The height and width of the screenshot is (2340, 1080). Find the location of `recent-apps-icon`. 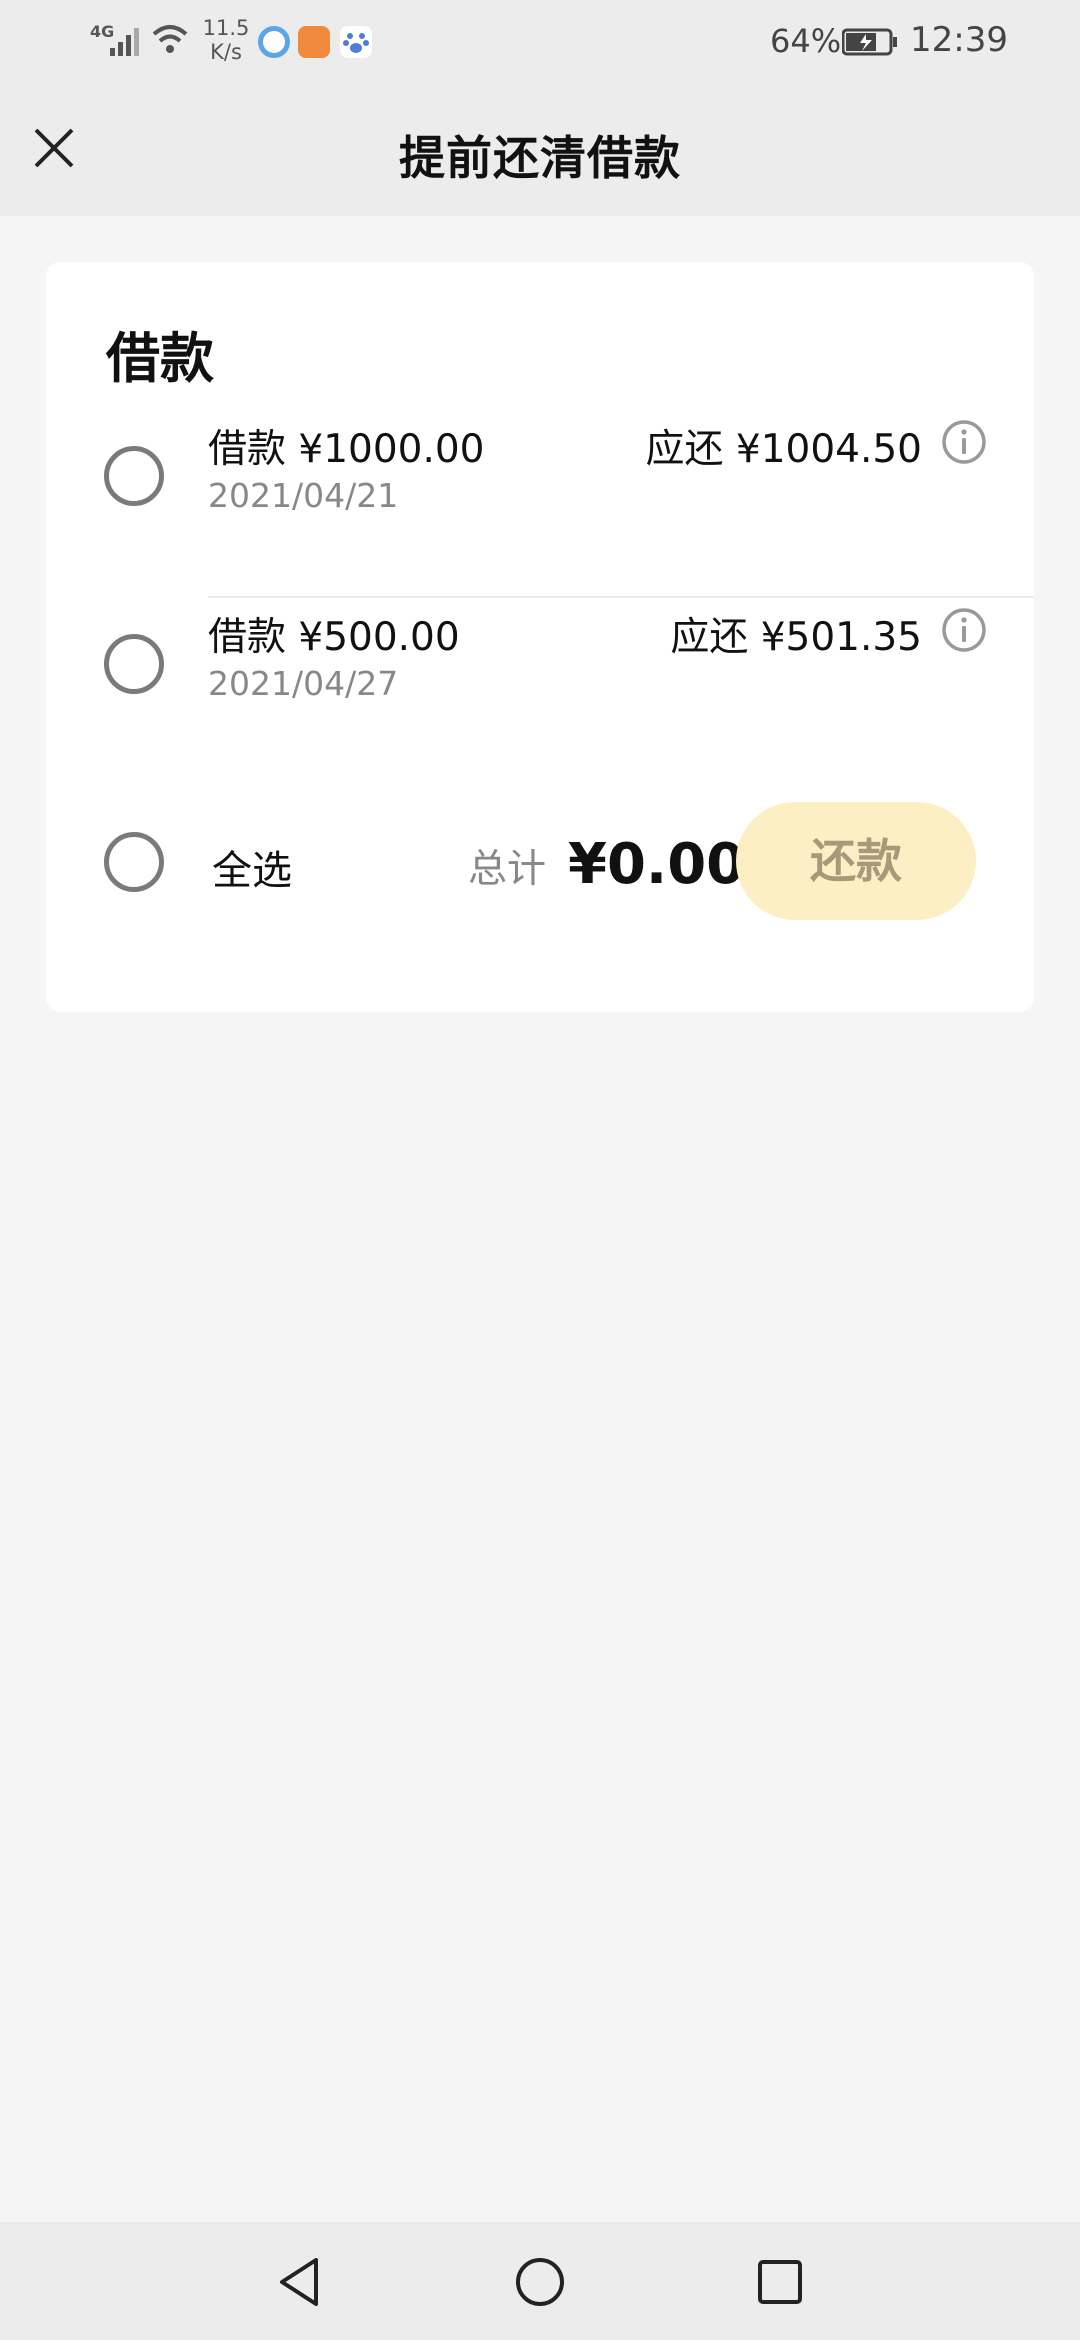

recent-apps-icon is located at coordinates (780, 2282).